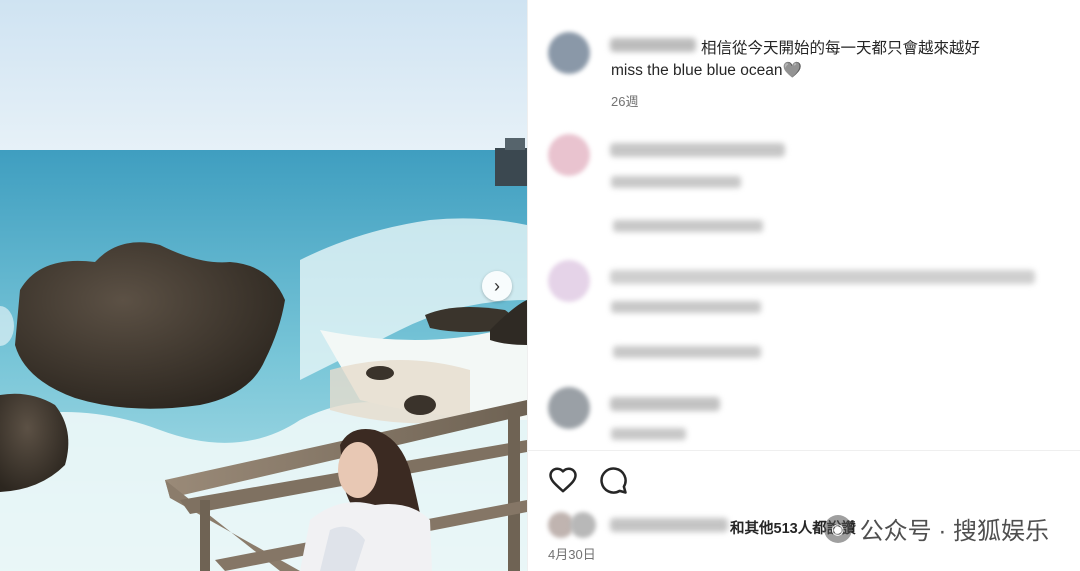 This screenshot has height=571, width=1080. Describe the element at coordinates (837, 528) in the screenshot. I see `wechat-icon: ◉` at that location.